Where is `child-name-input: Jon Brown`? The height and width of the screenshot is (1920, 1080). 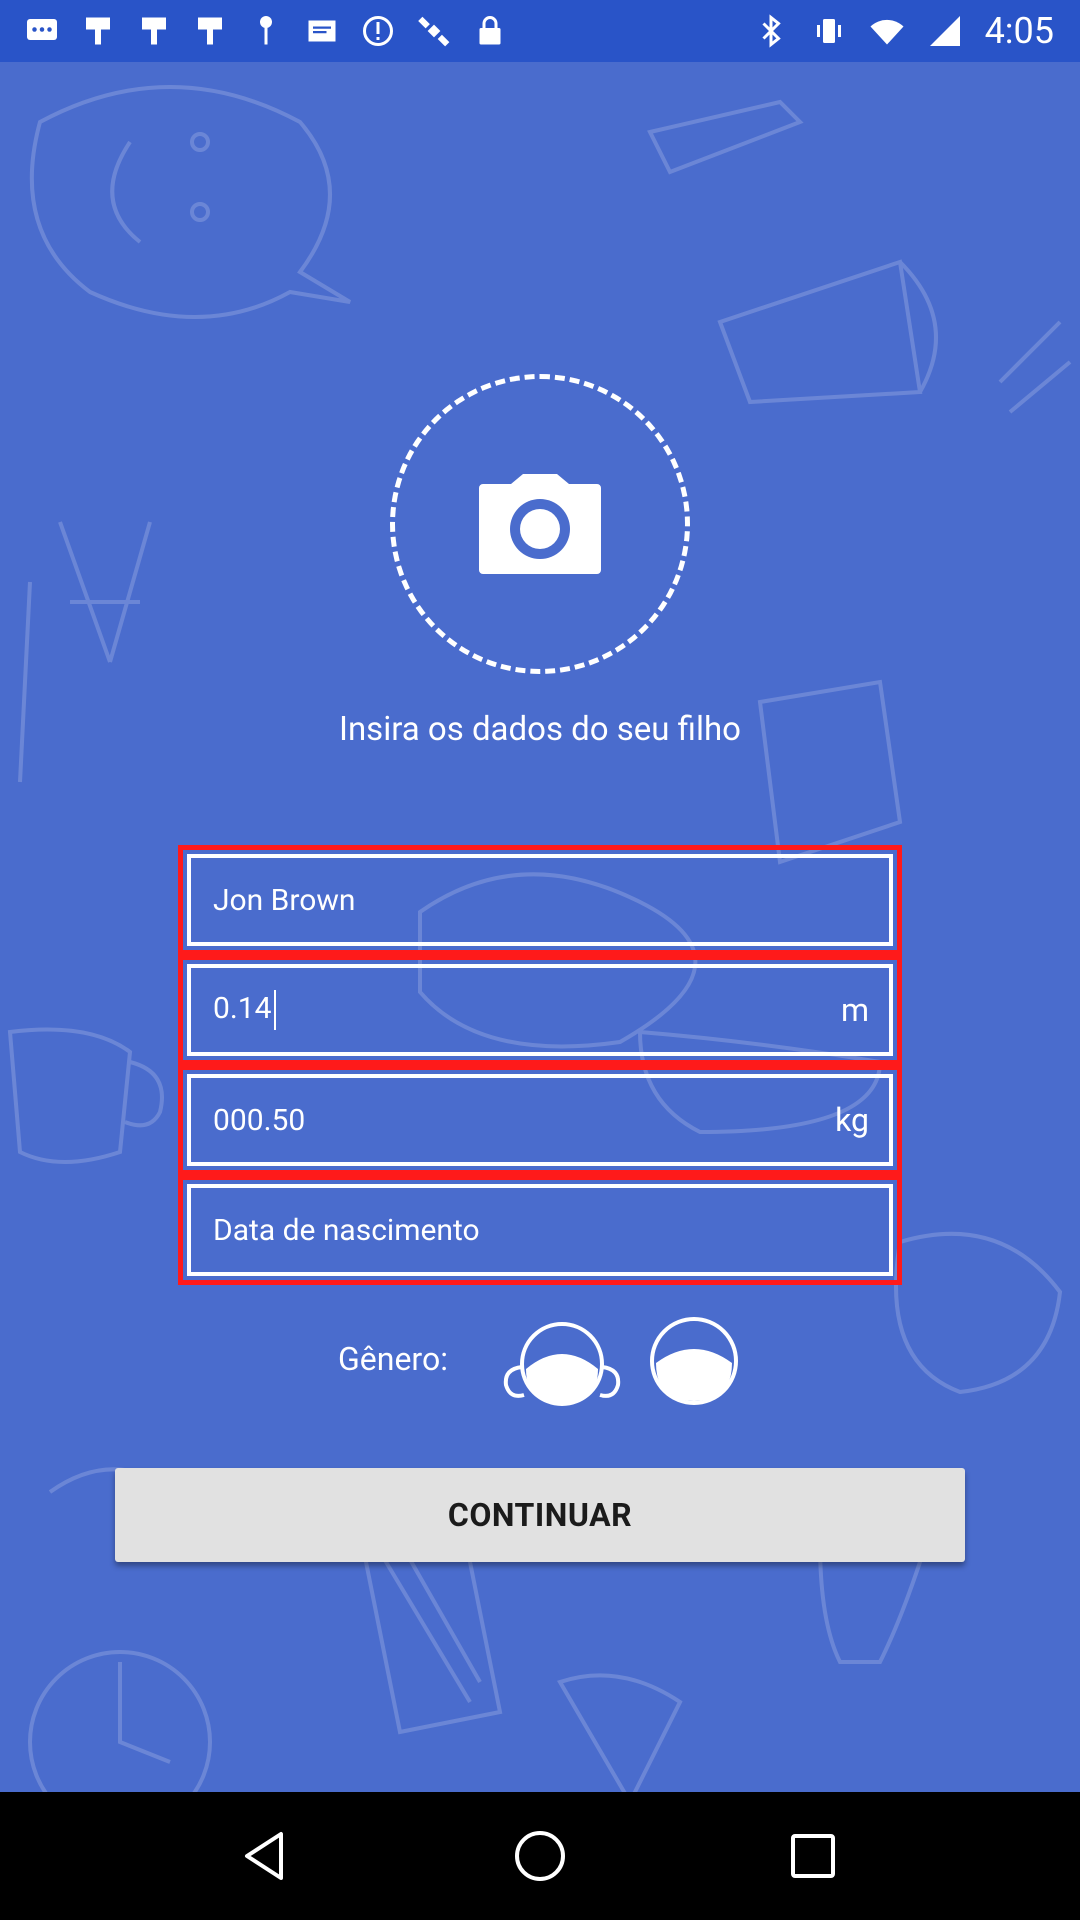 child-name-input: Jon Brown is located at coordinates (540, 900).